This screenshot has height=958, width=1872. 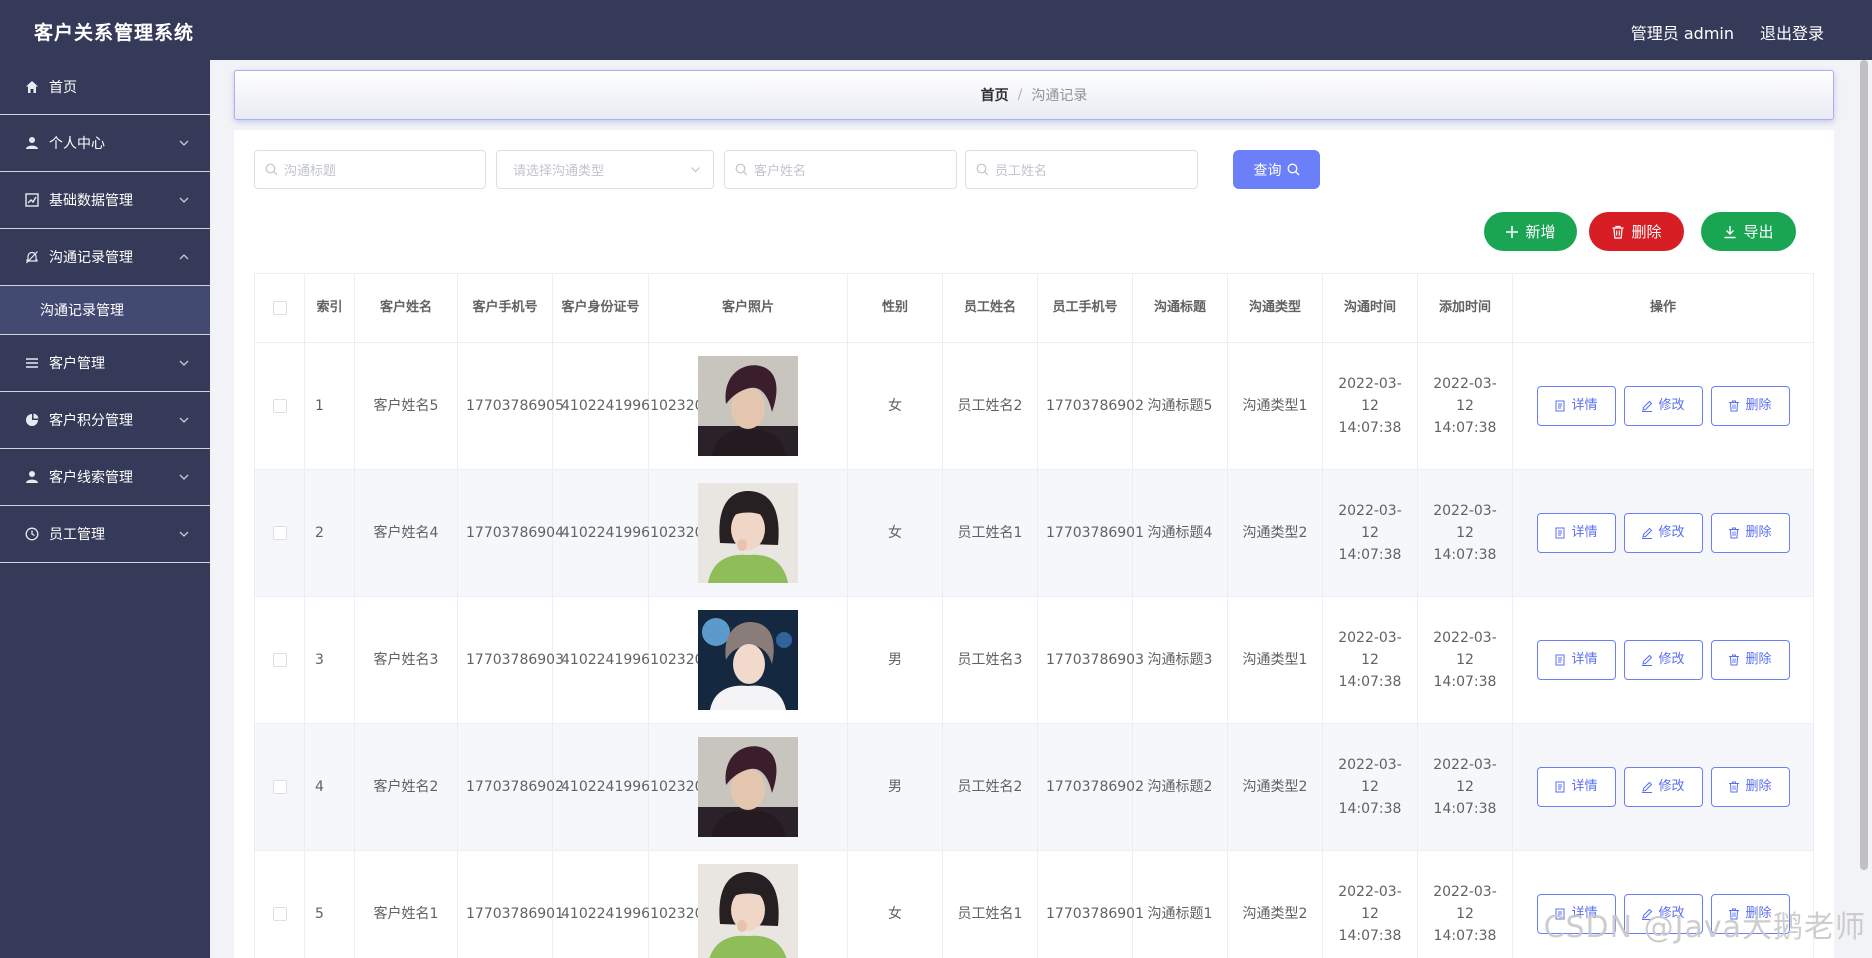 What do you see at coordinates (1646, 232) in the screenshot?
I see `batch-delete-button-label: 删除` at bounding box center [1646, 232].